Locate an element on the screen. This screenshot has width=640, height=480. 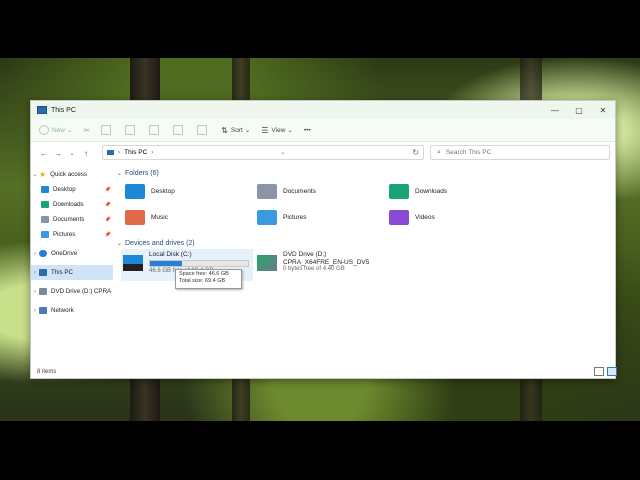
up-arrow-icon: ↑ is located at coordinates (86, 153).